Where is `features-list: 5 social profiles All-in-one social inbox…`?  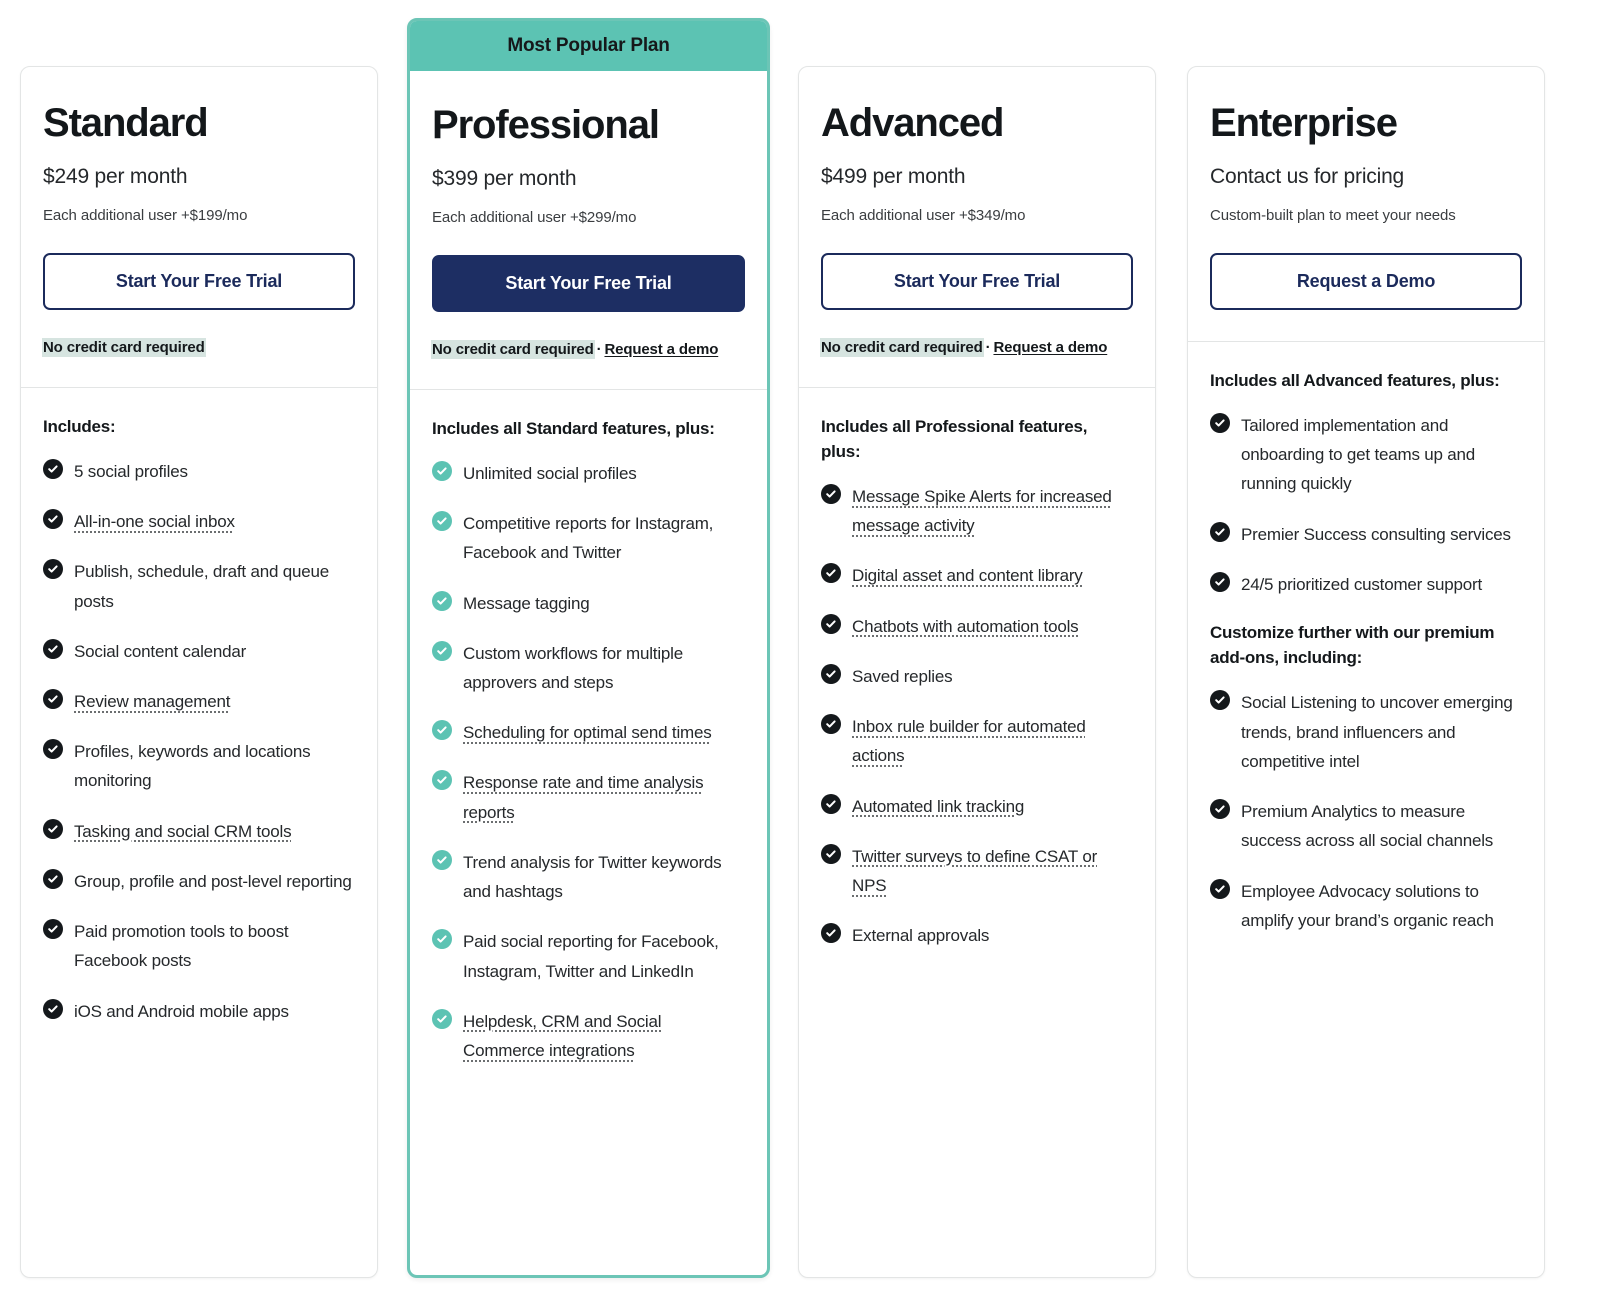 features-list: 5 social profiles All-in-one social inbox… is located at coordinates (199, 741).